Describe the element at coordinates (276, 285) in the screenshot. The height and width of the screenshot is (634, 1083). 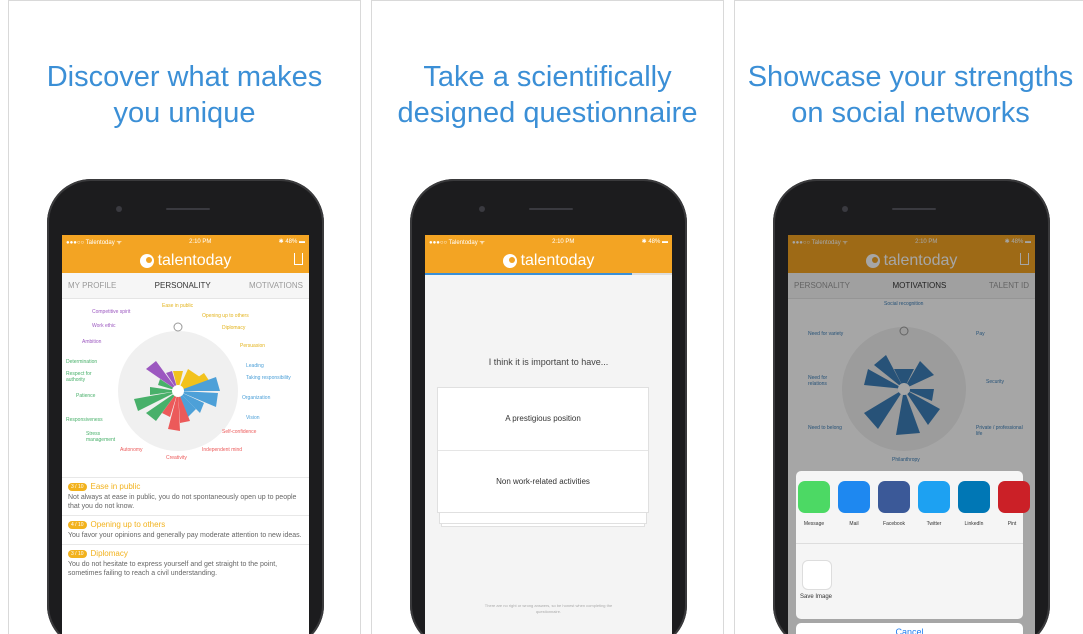
I see `tab-motivations: MOTIVATIONS` at that location.